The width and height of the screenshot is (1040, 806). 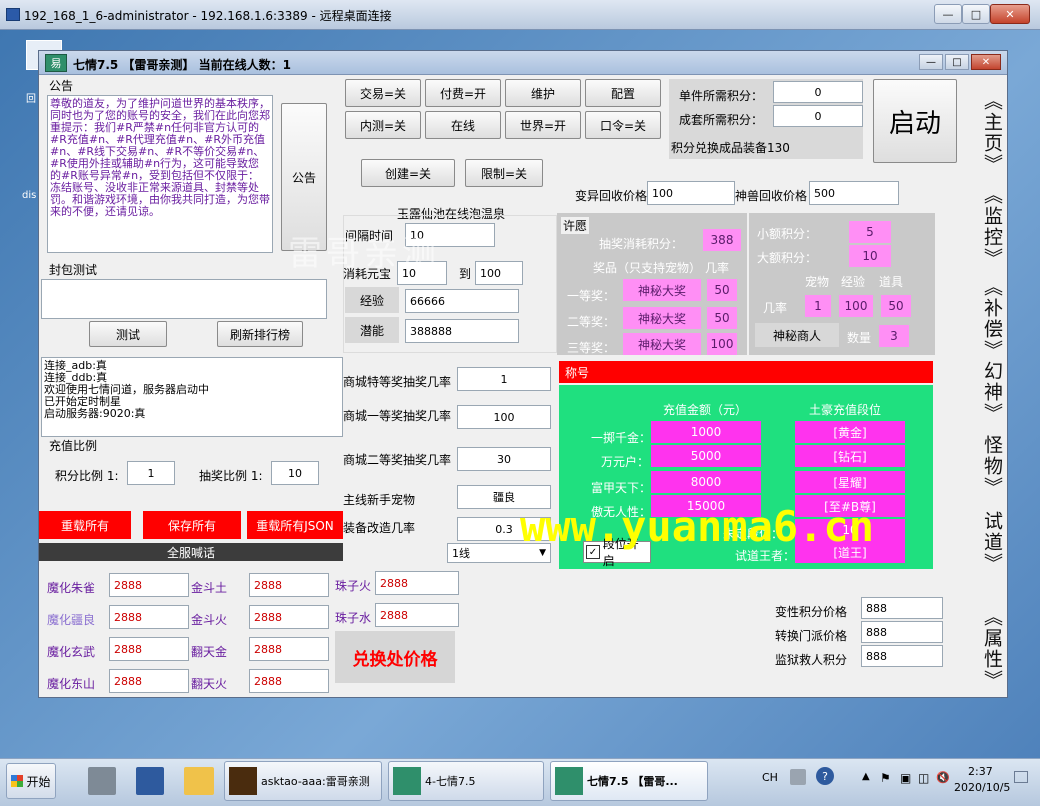 I want to click on jail-rescue-label: 监狱救人积分, so click(x=811, y=660).